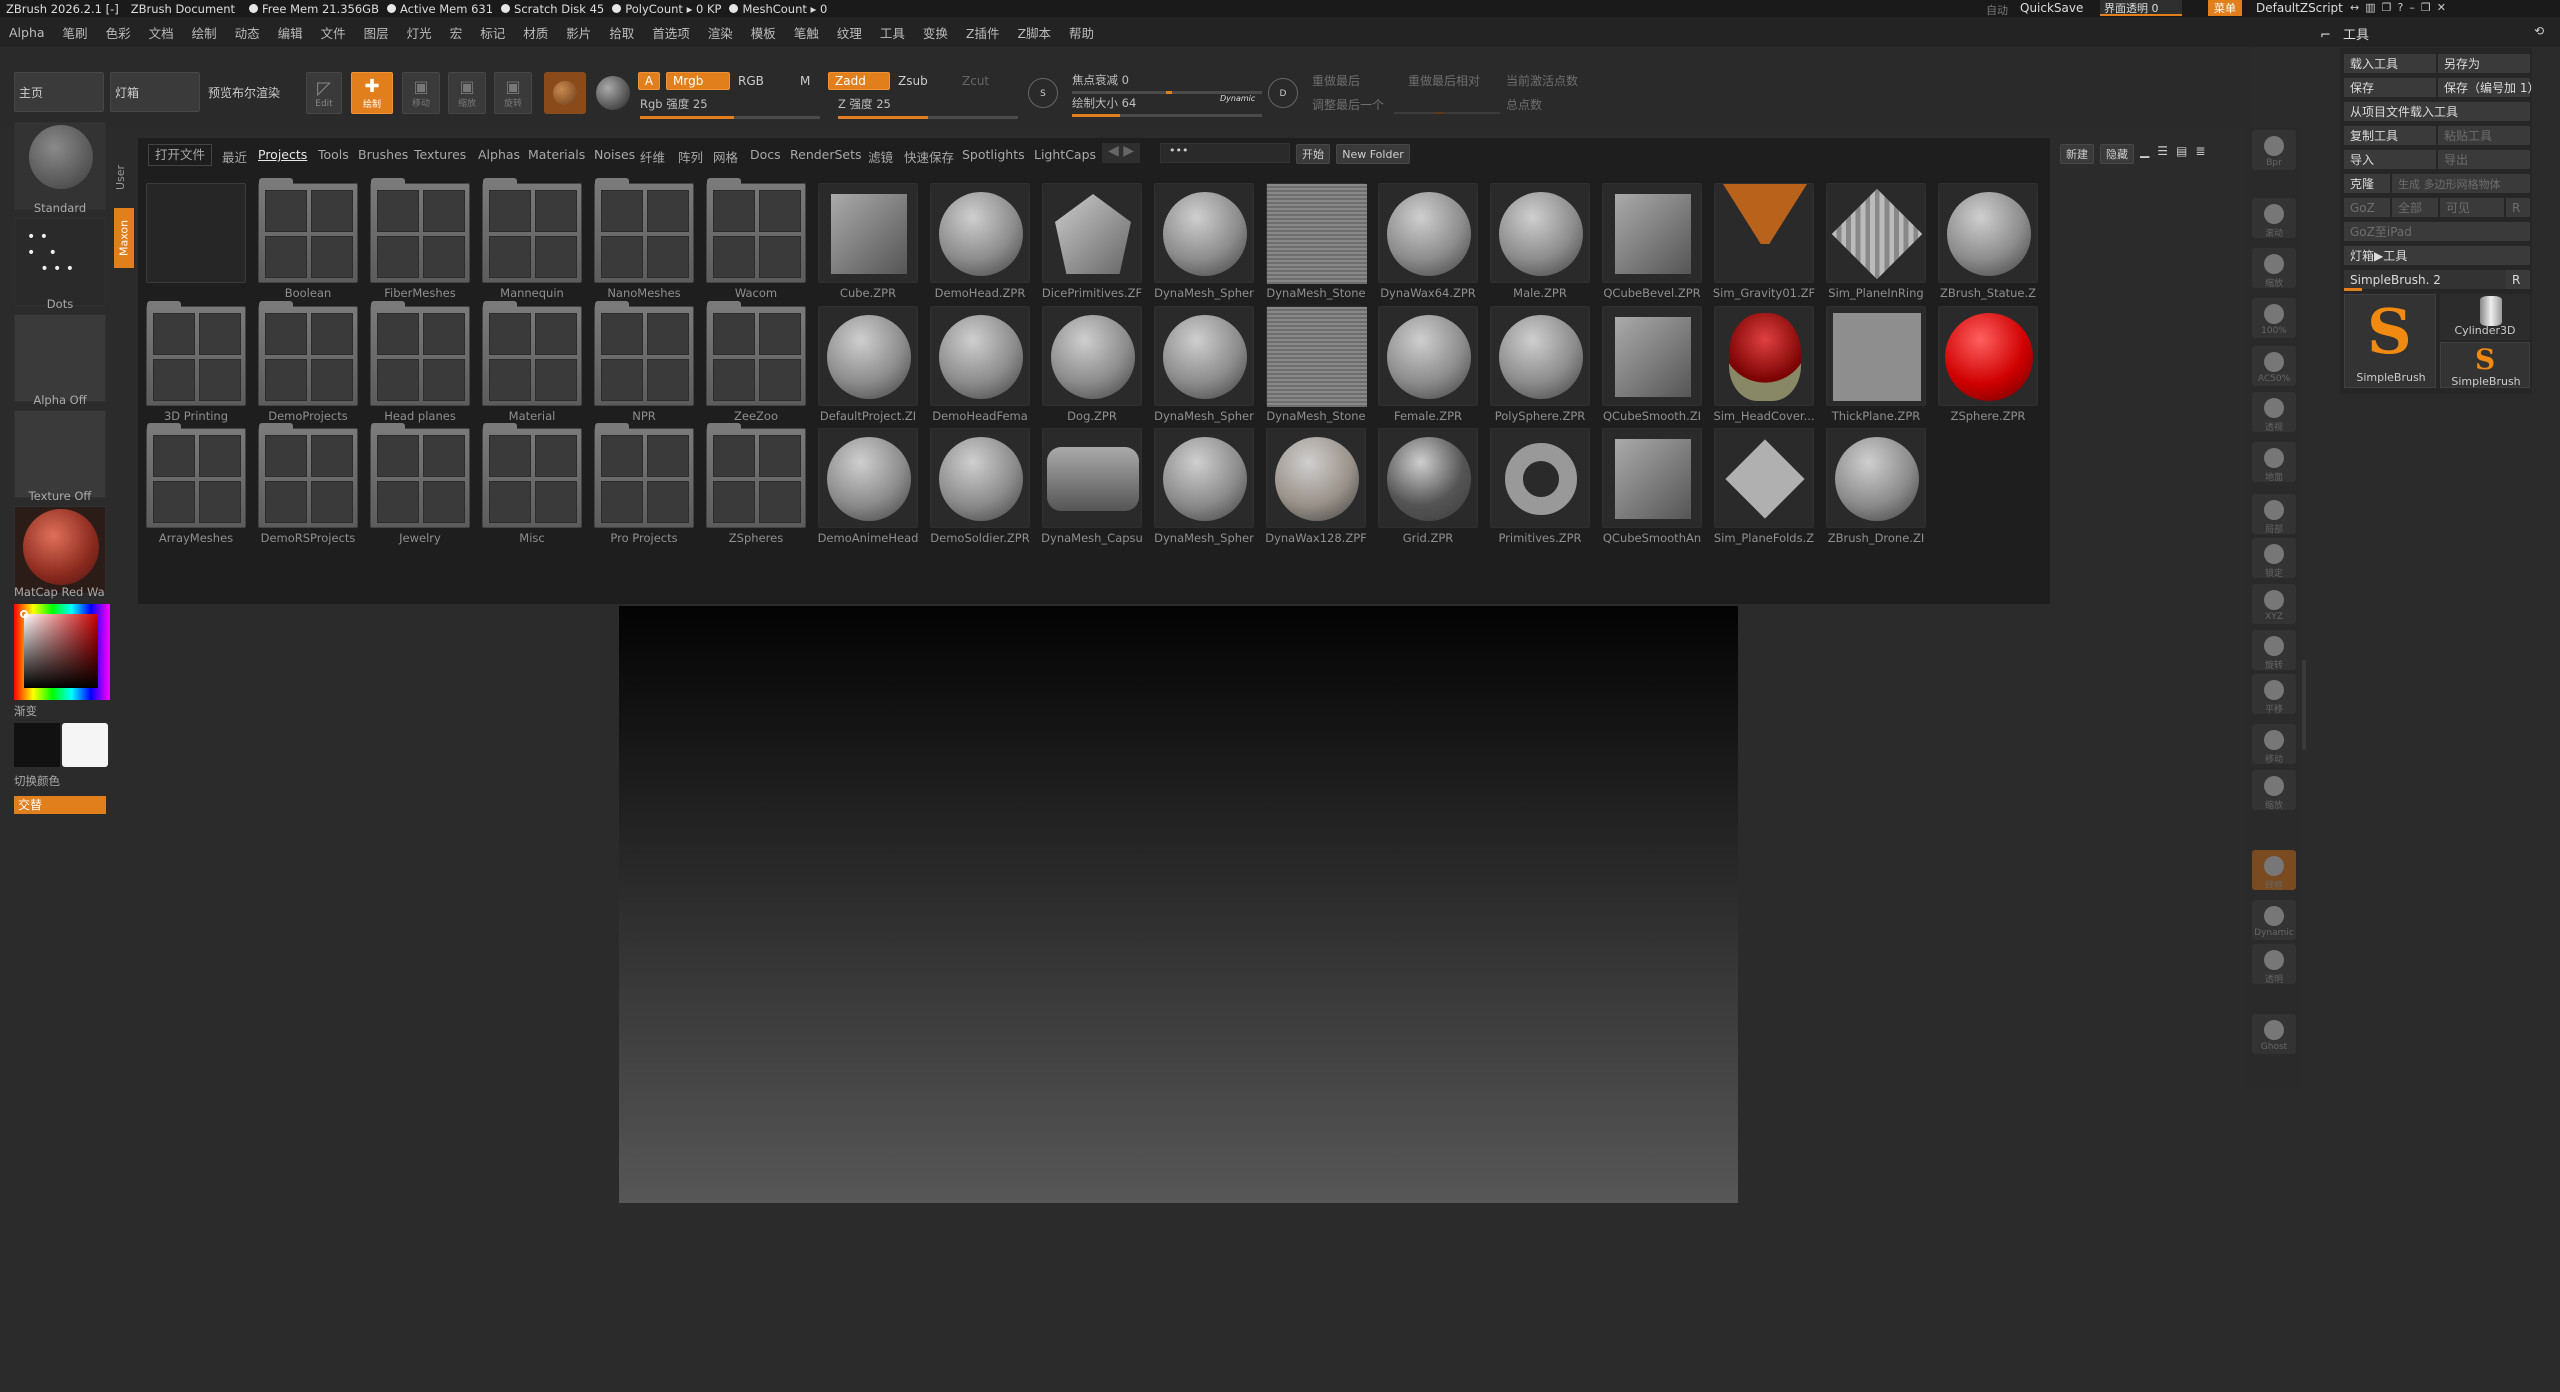  Describe the element at coordinates (698, 81) in the screenshot. I see `mrgb-button: Mrgb` at that location.